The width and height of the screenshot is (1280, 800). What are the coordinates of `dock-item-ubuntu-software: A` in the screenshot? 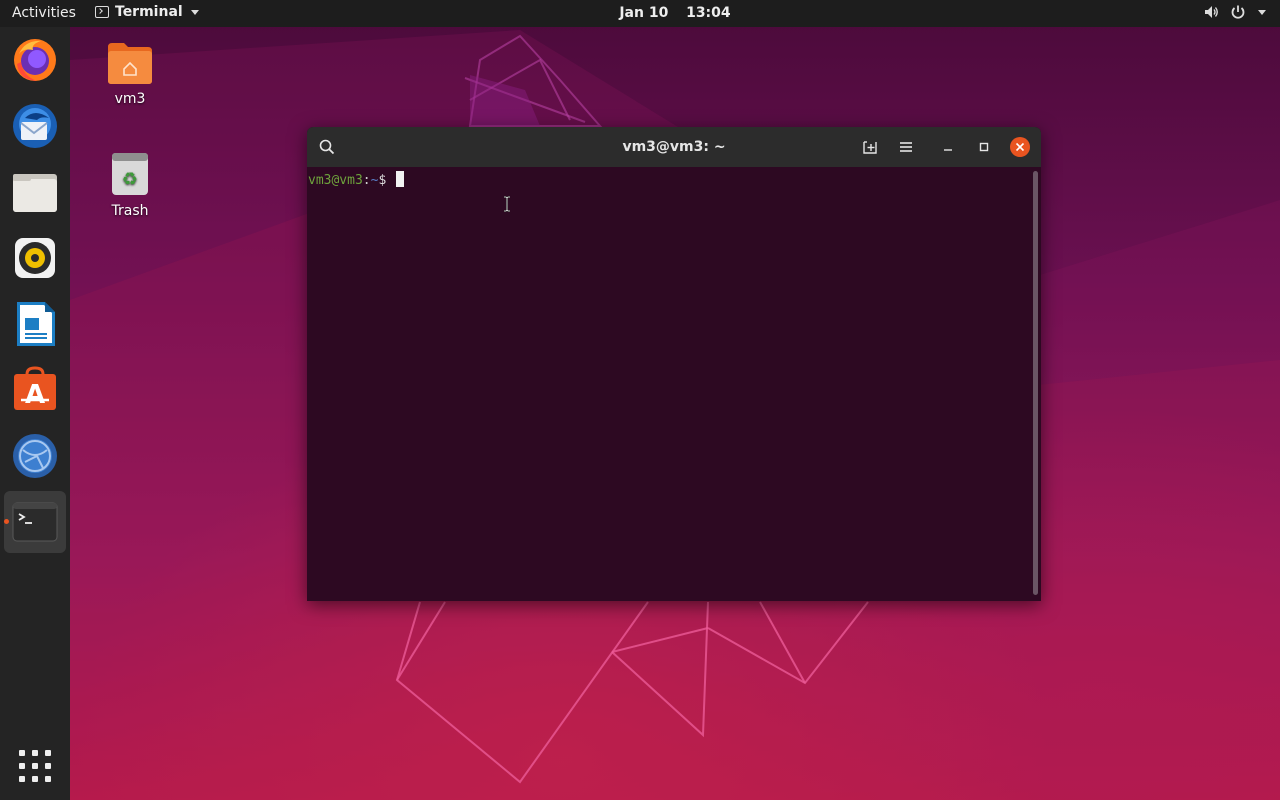 It's located at (35, 390).